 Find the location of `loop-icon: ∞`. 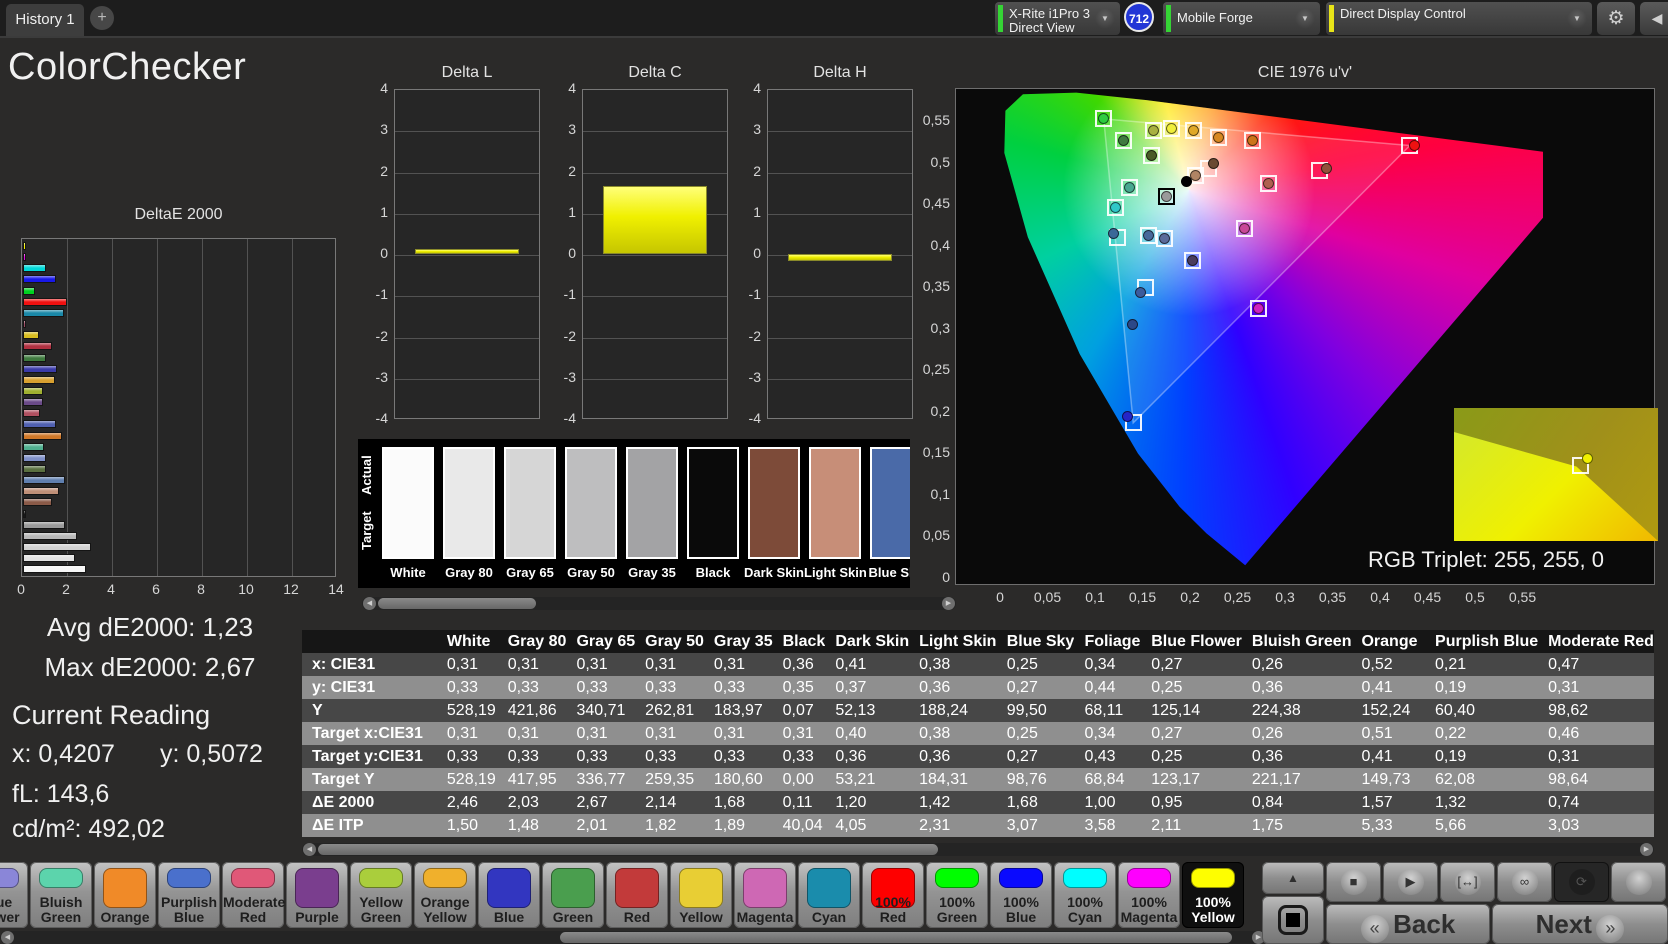

loop-icon: ∞ is located at coordinates (1524, 882).